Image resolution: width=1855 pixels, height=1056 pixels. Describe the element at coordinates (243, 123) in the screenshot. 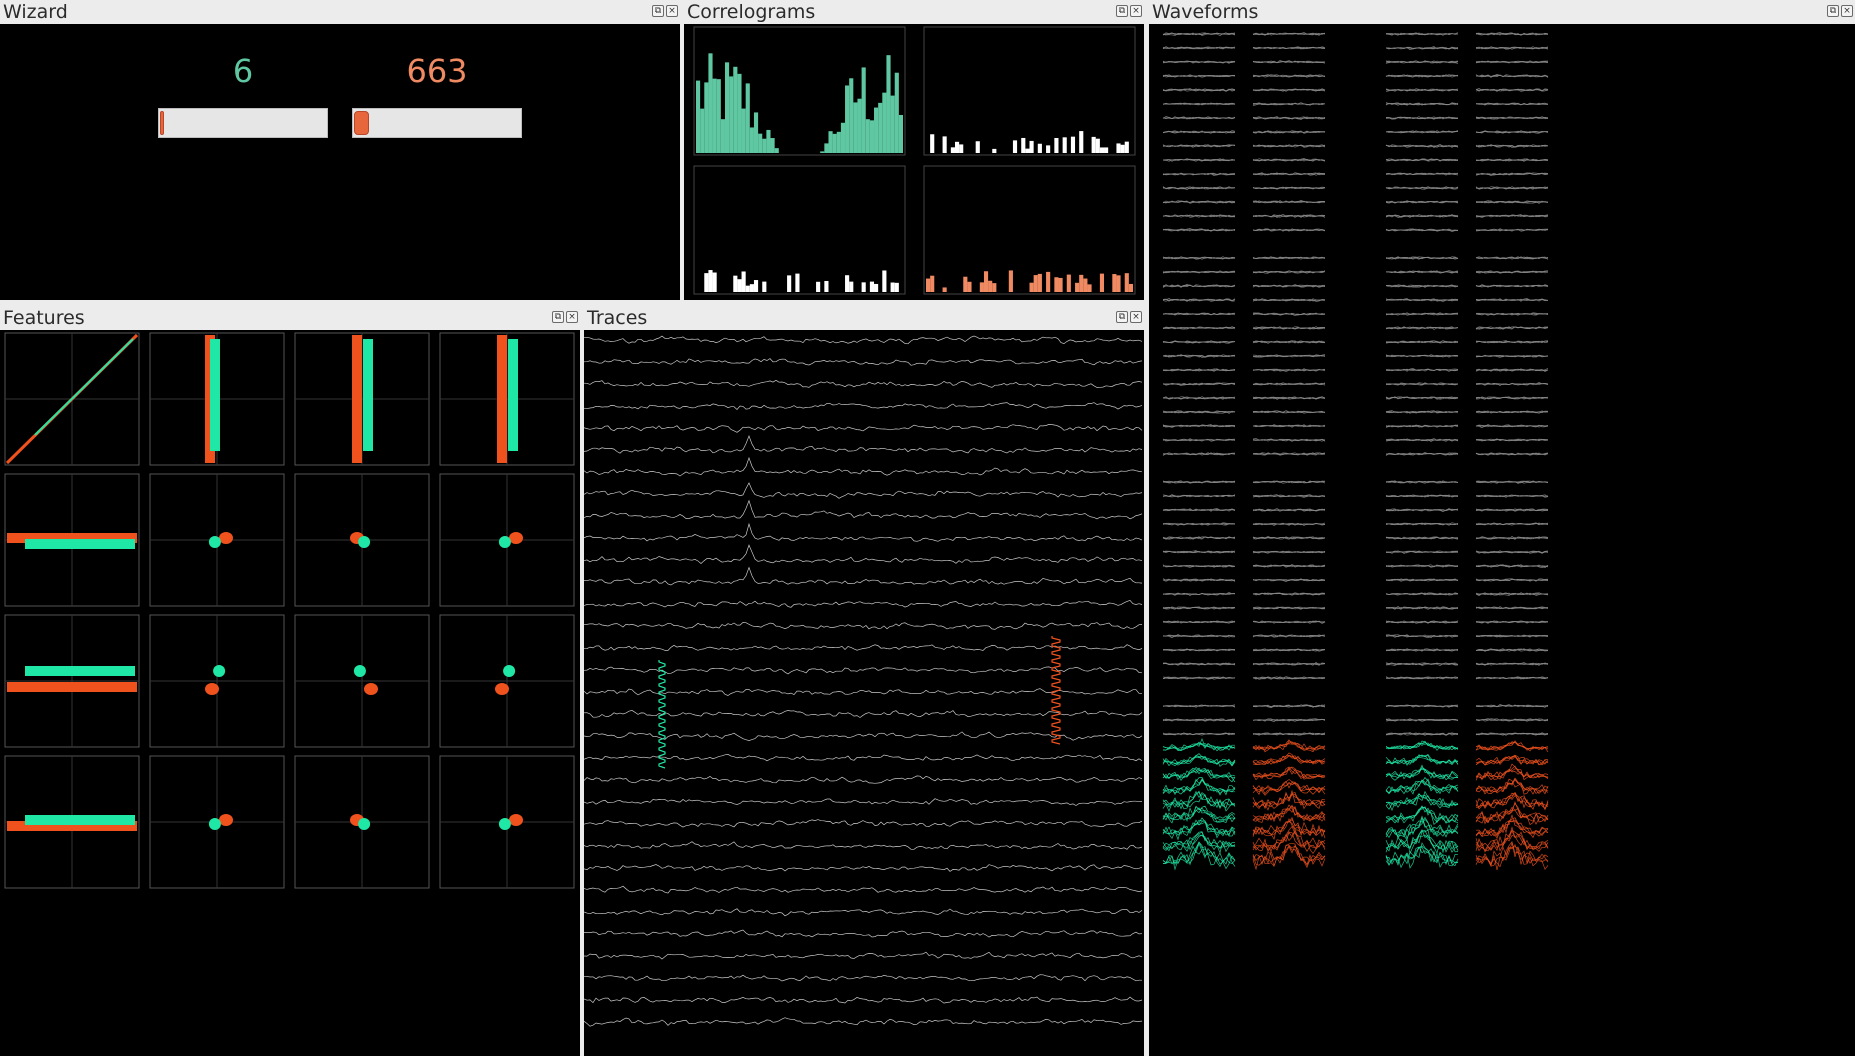

I see `best-cluster-slider` at that location.